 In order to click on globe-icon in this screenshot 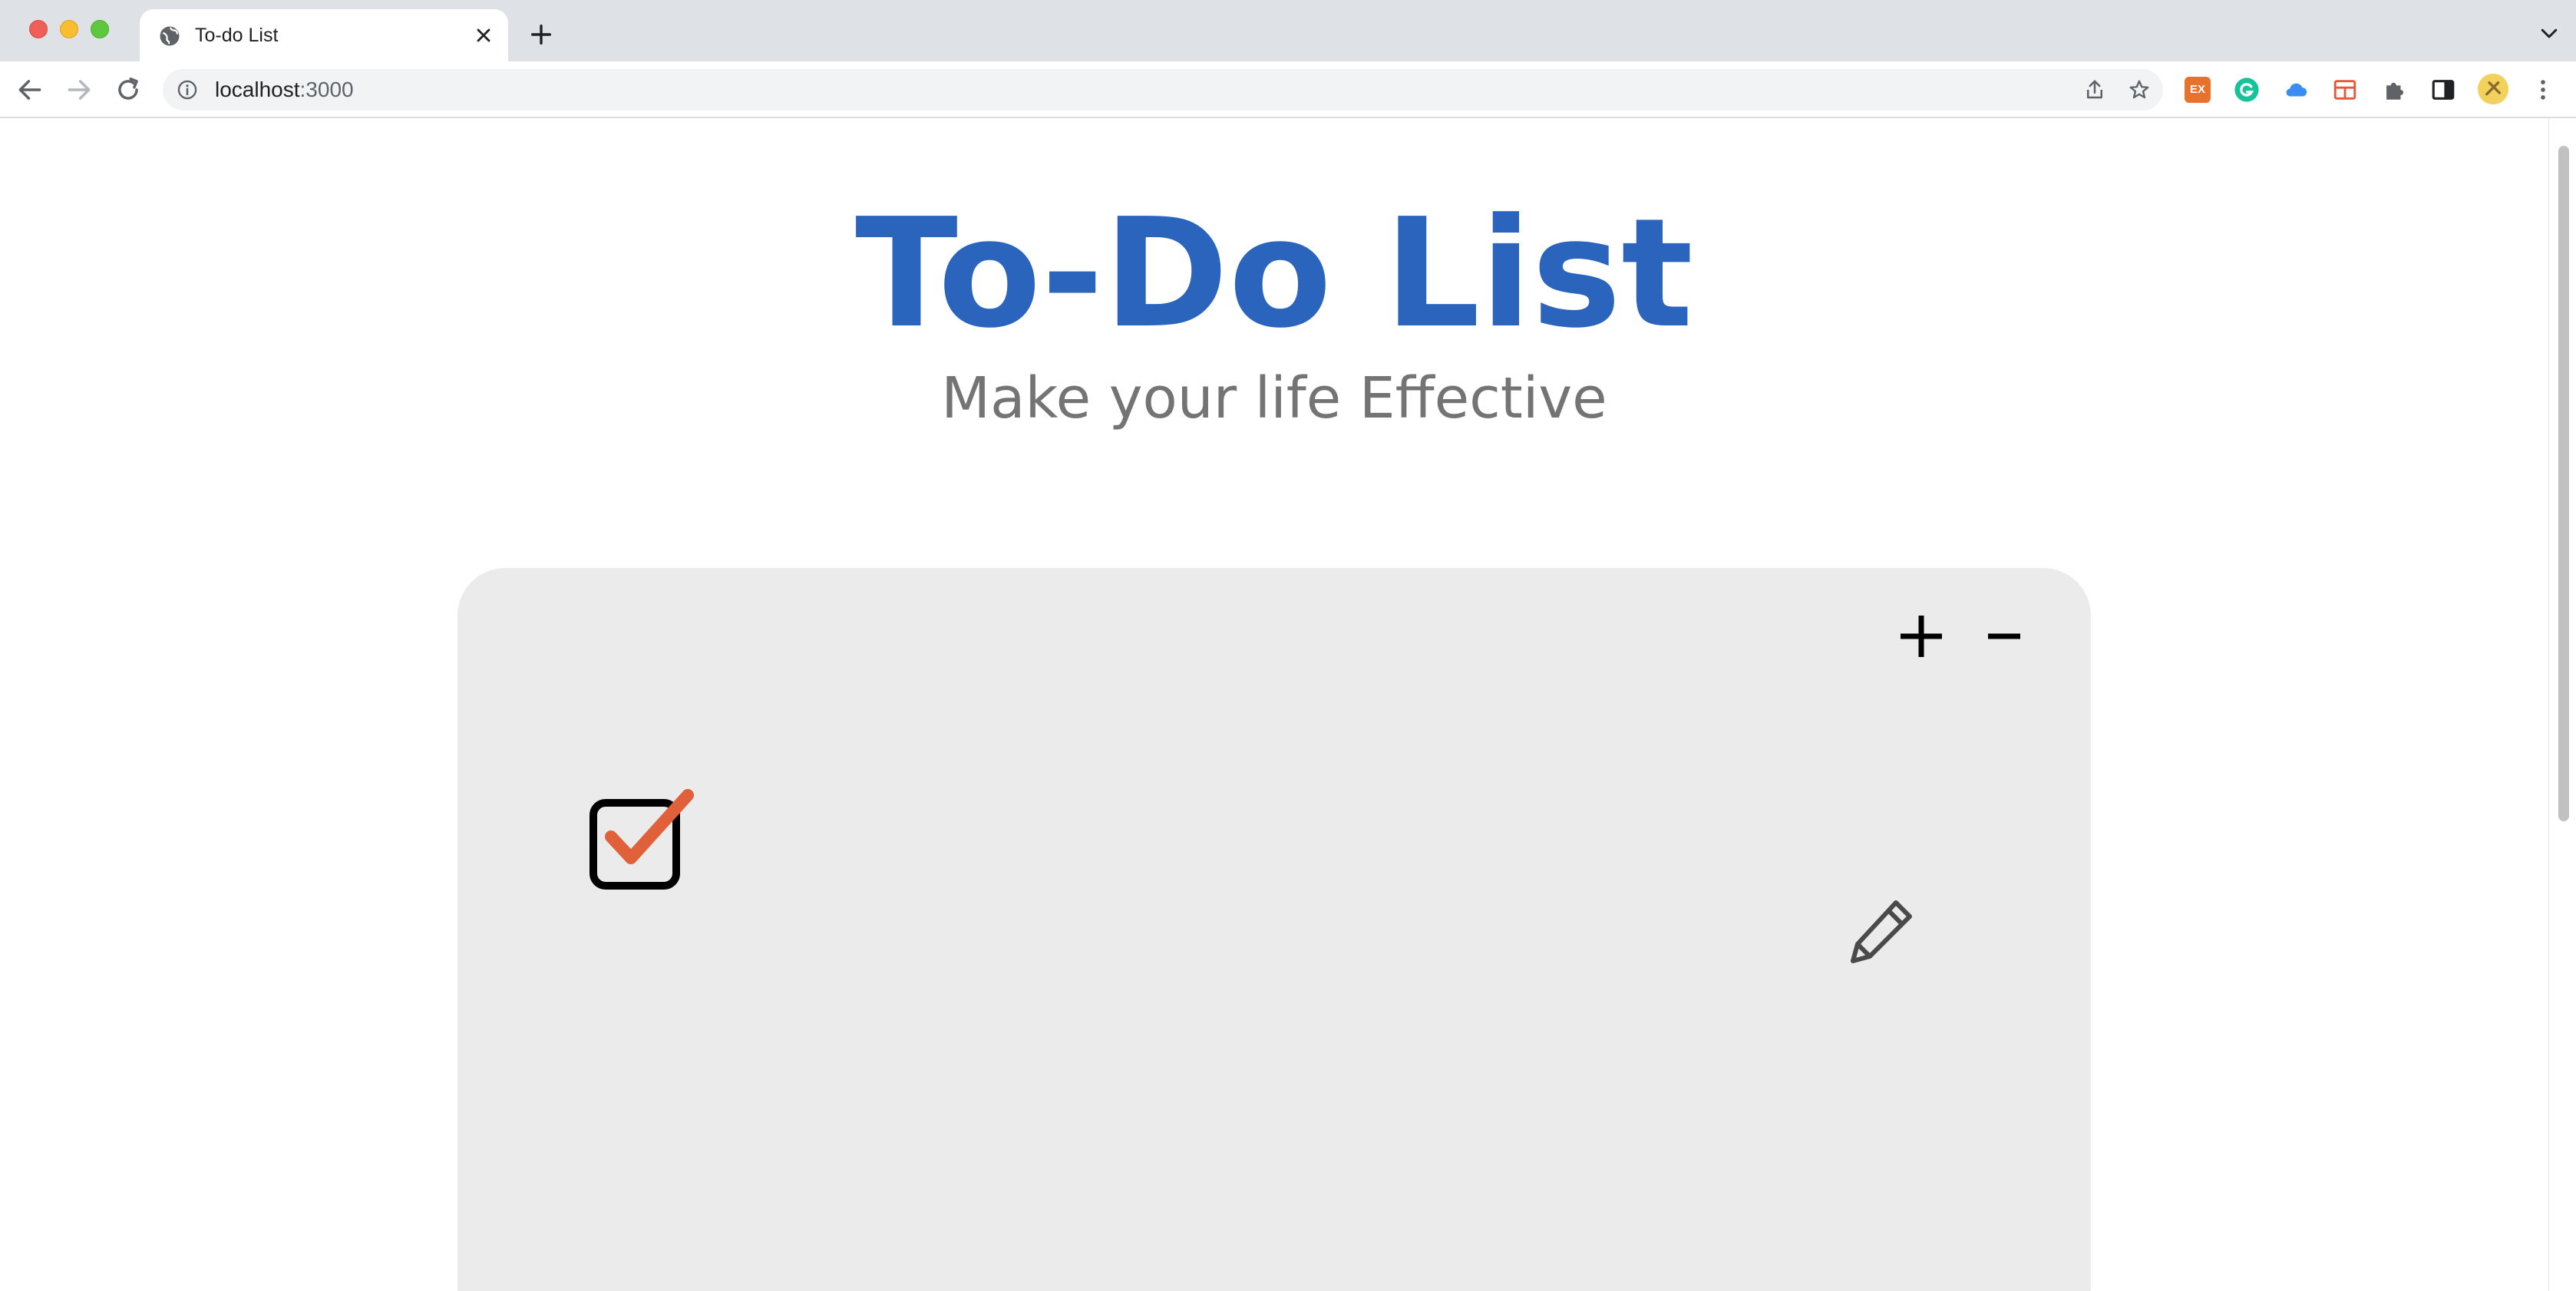, I will do `click(170, 36)`.